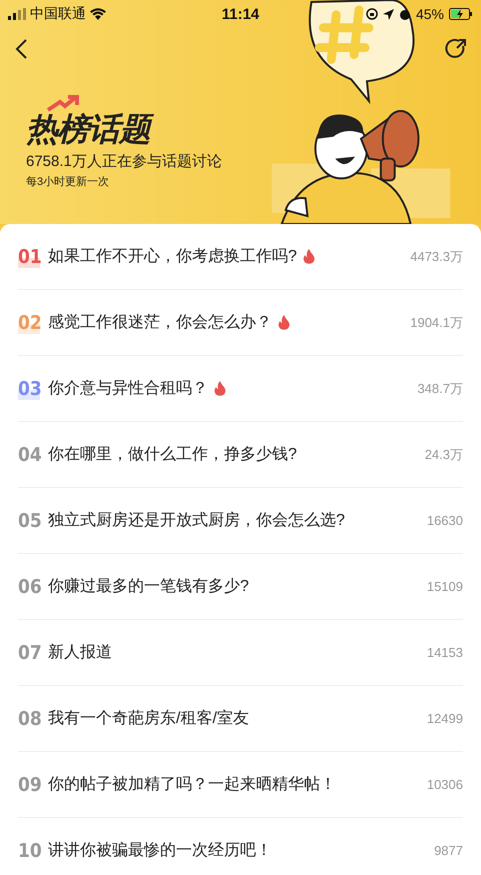 Image resolution: width=481 pixels, height=875 pixels. I want to click on topic-row: 09 你的帖子被加精了吗？一起来晒精华帖！ 10306, so click(240, 785).